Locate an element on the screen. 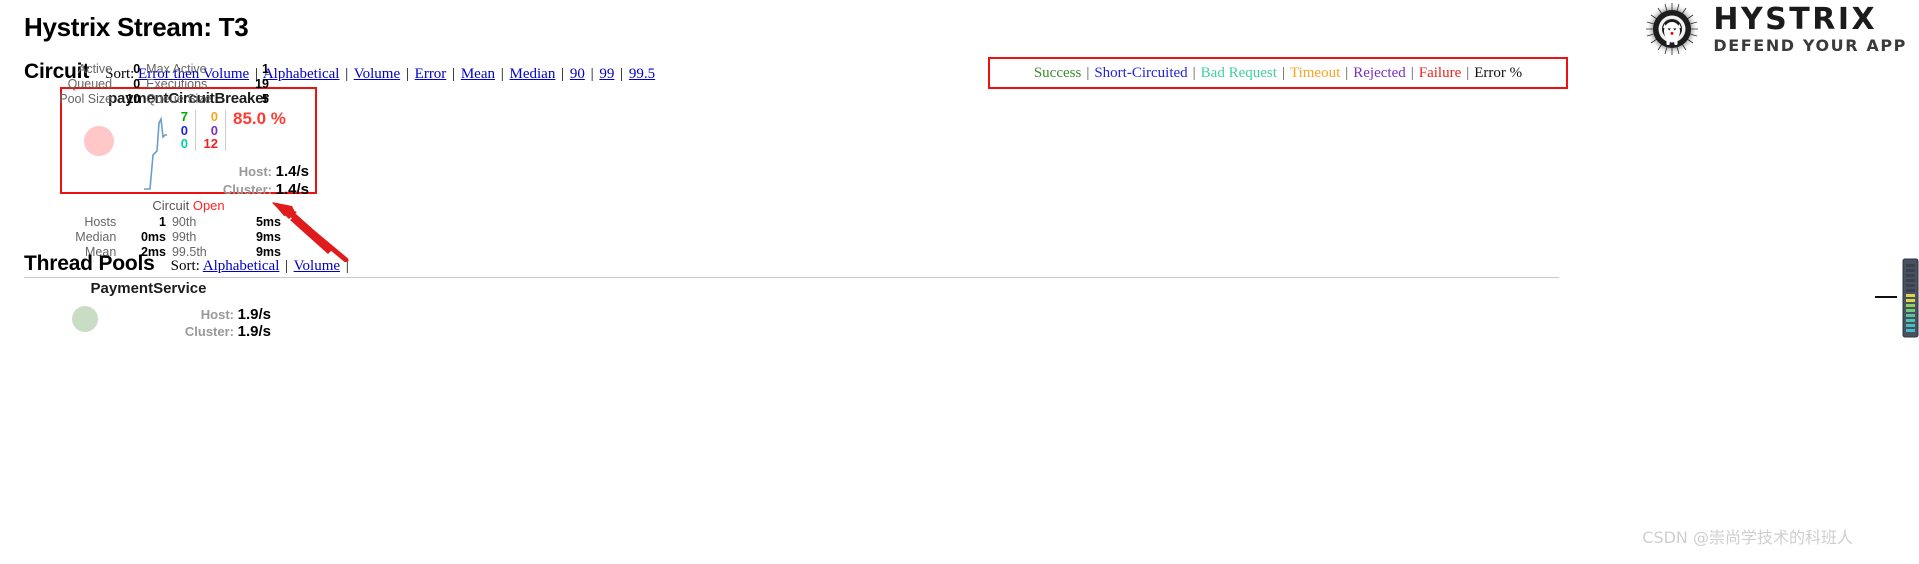 The height and width of the screenshot is (564, 1919). circuit-sort-link-error: Error is located at coordinates (431, 74).